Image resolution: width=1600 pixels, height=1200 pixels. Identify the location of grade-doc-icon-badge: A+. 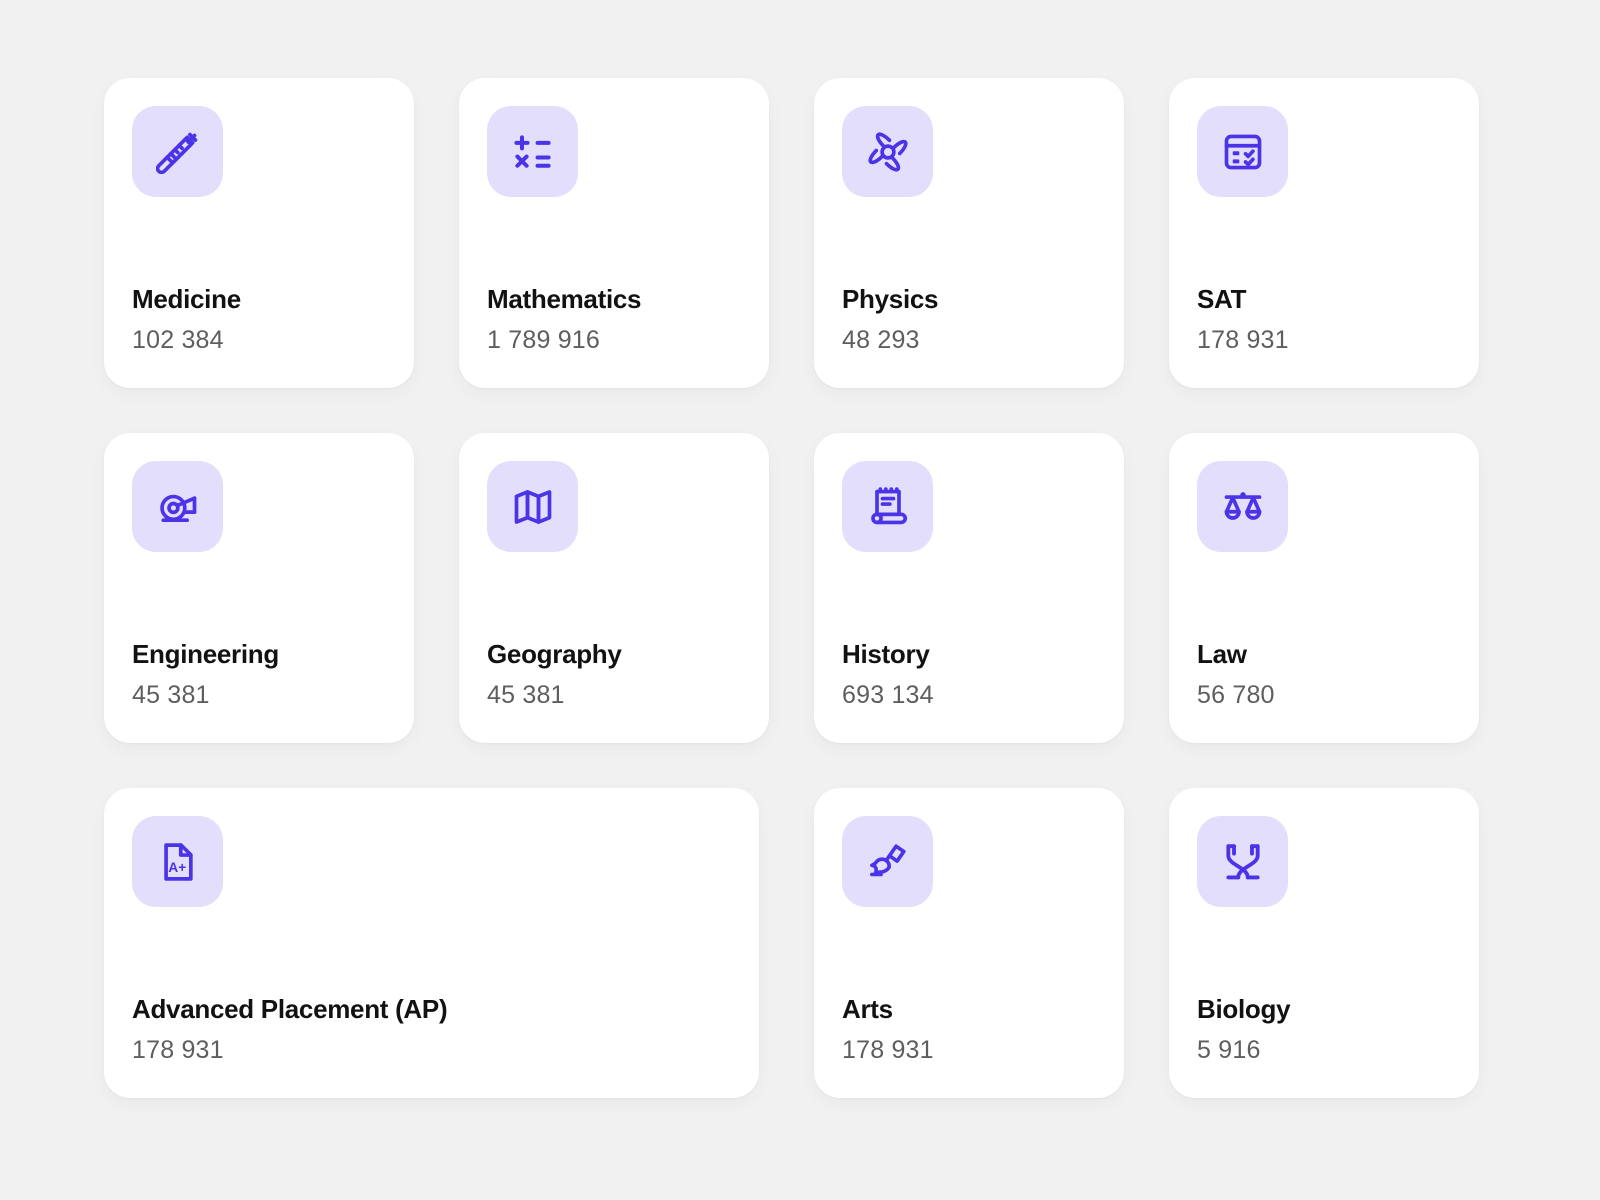
(177, 861).